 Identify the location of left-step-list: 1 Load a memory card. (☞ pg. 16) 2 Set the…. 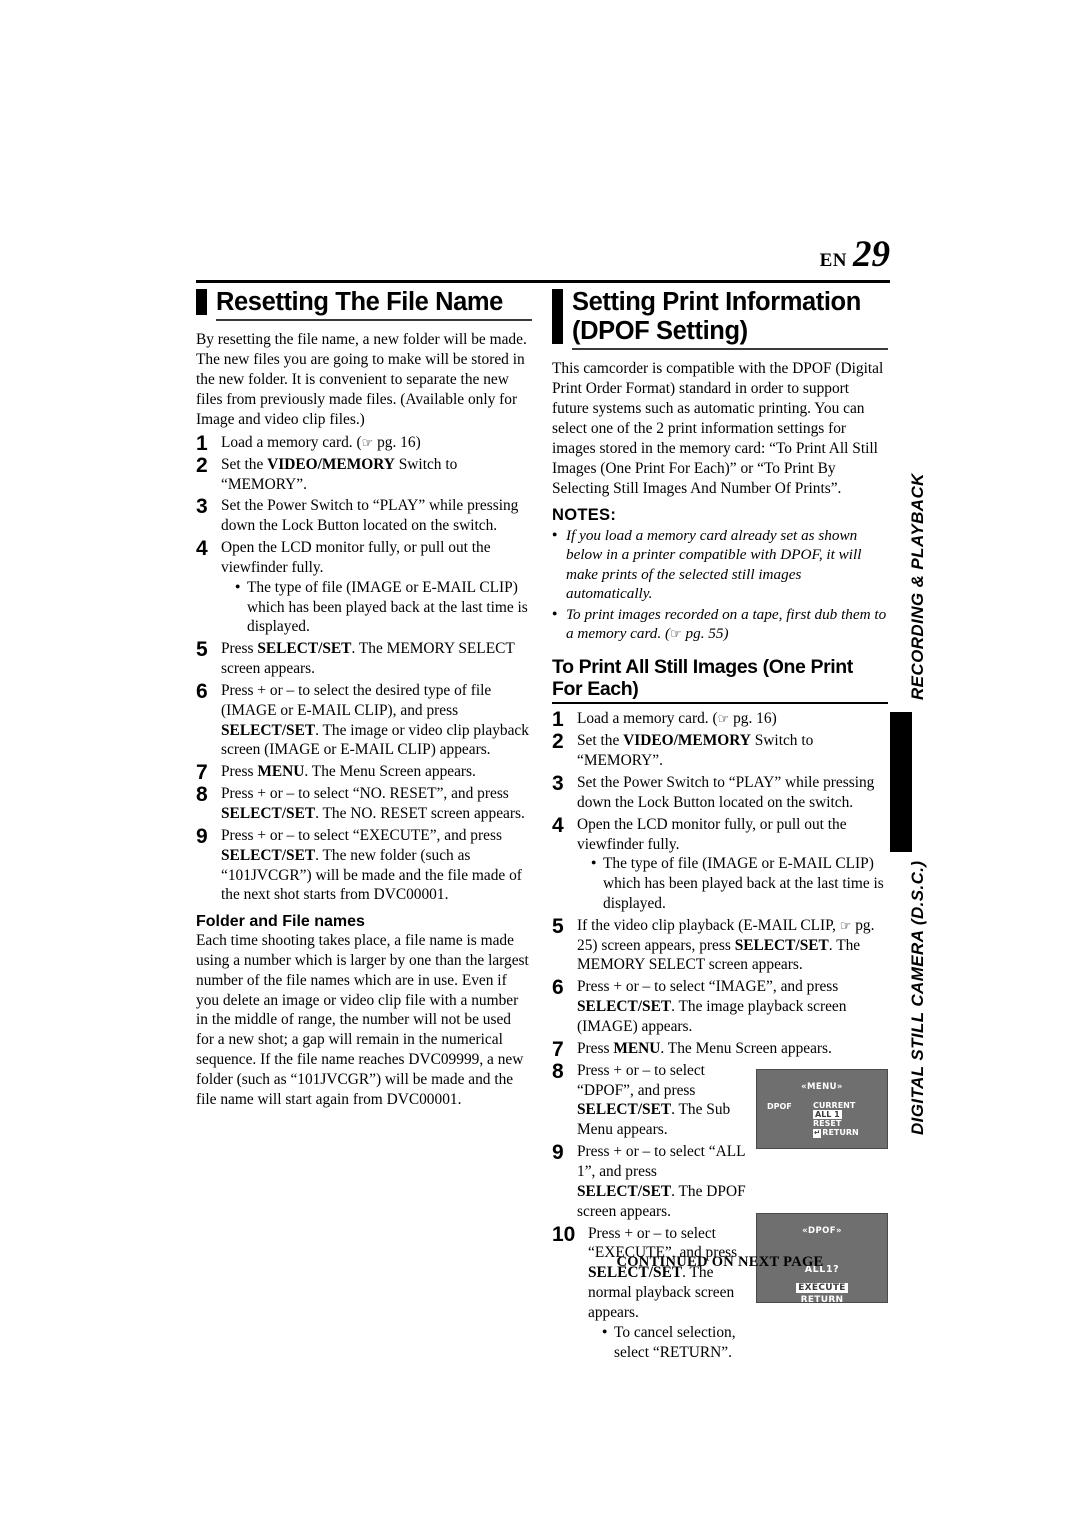
(364, 668).